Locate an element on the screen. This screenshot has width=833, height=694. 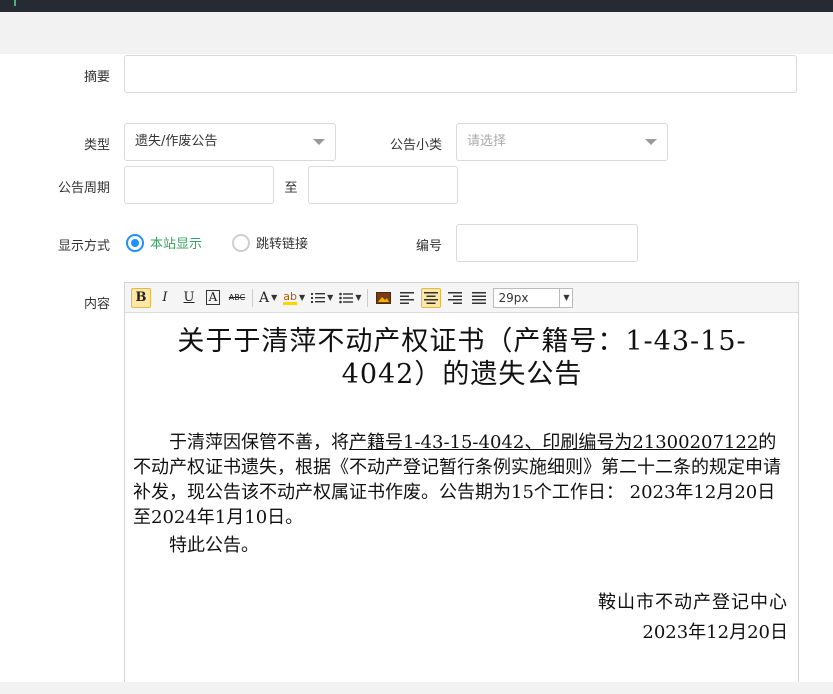
number-input is located at coordinates (547, 243).